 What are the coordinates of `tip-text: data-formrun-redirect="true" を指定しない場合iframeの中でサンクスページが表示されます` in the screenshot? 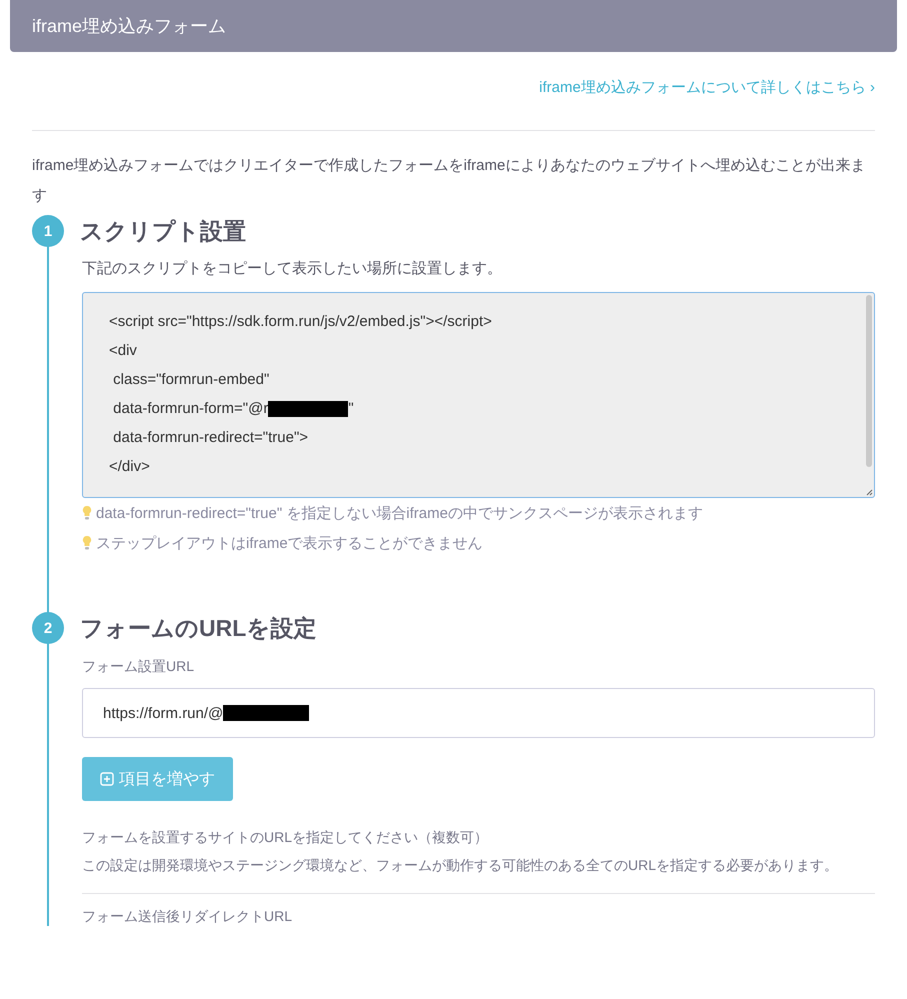 It's located at (399, 513).